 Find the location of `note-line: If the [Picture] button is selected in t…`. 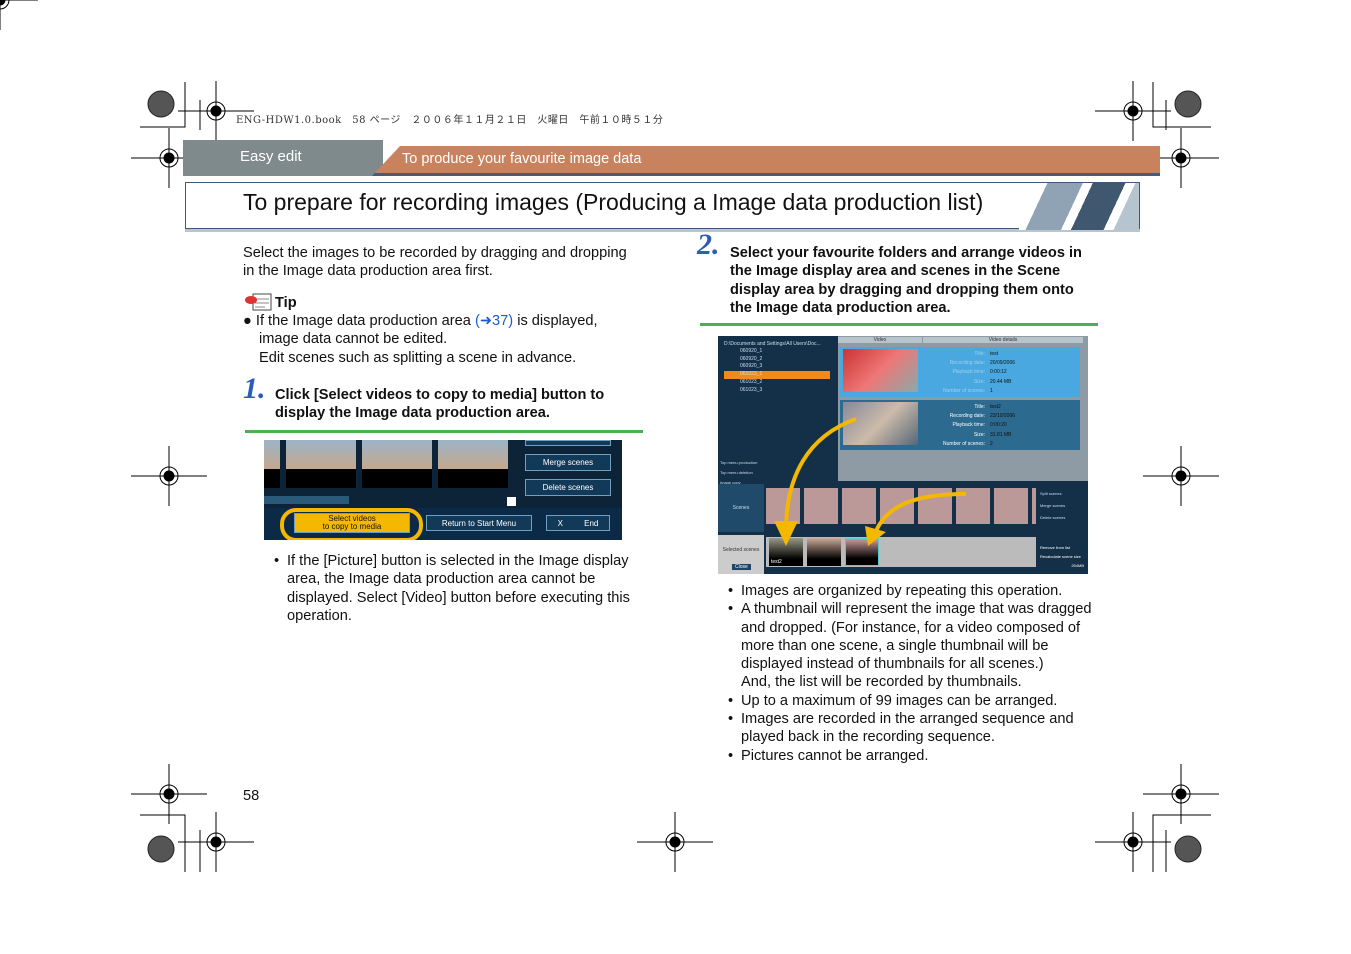

note-line: If the [Picture] button is selected in t… is located at coordinates (458, 561).